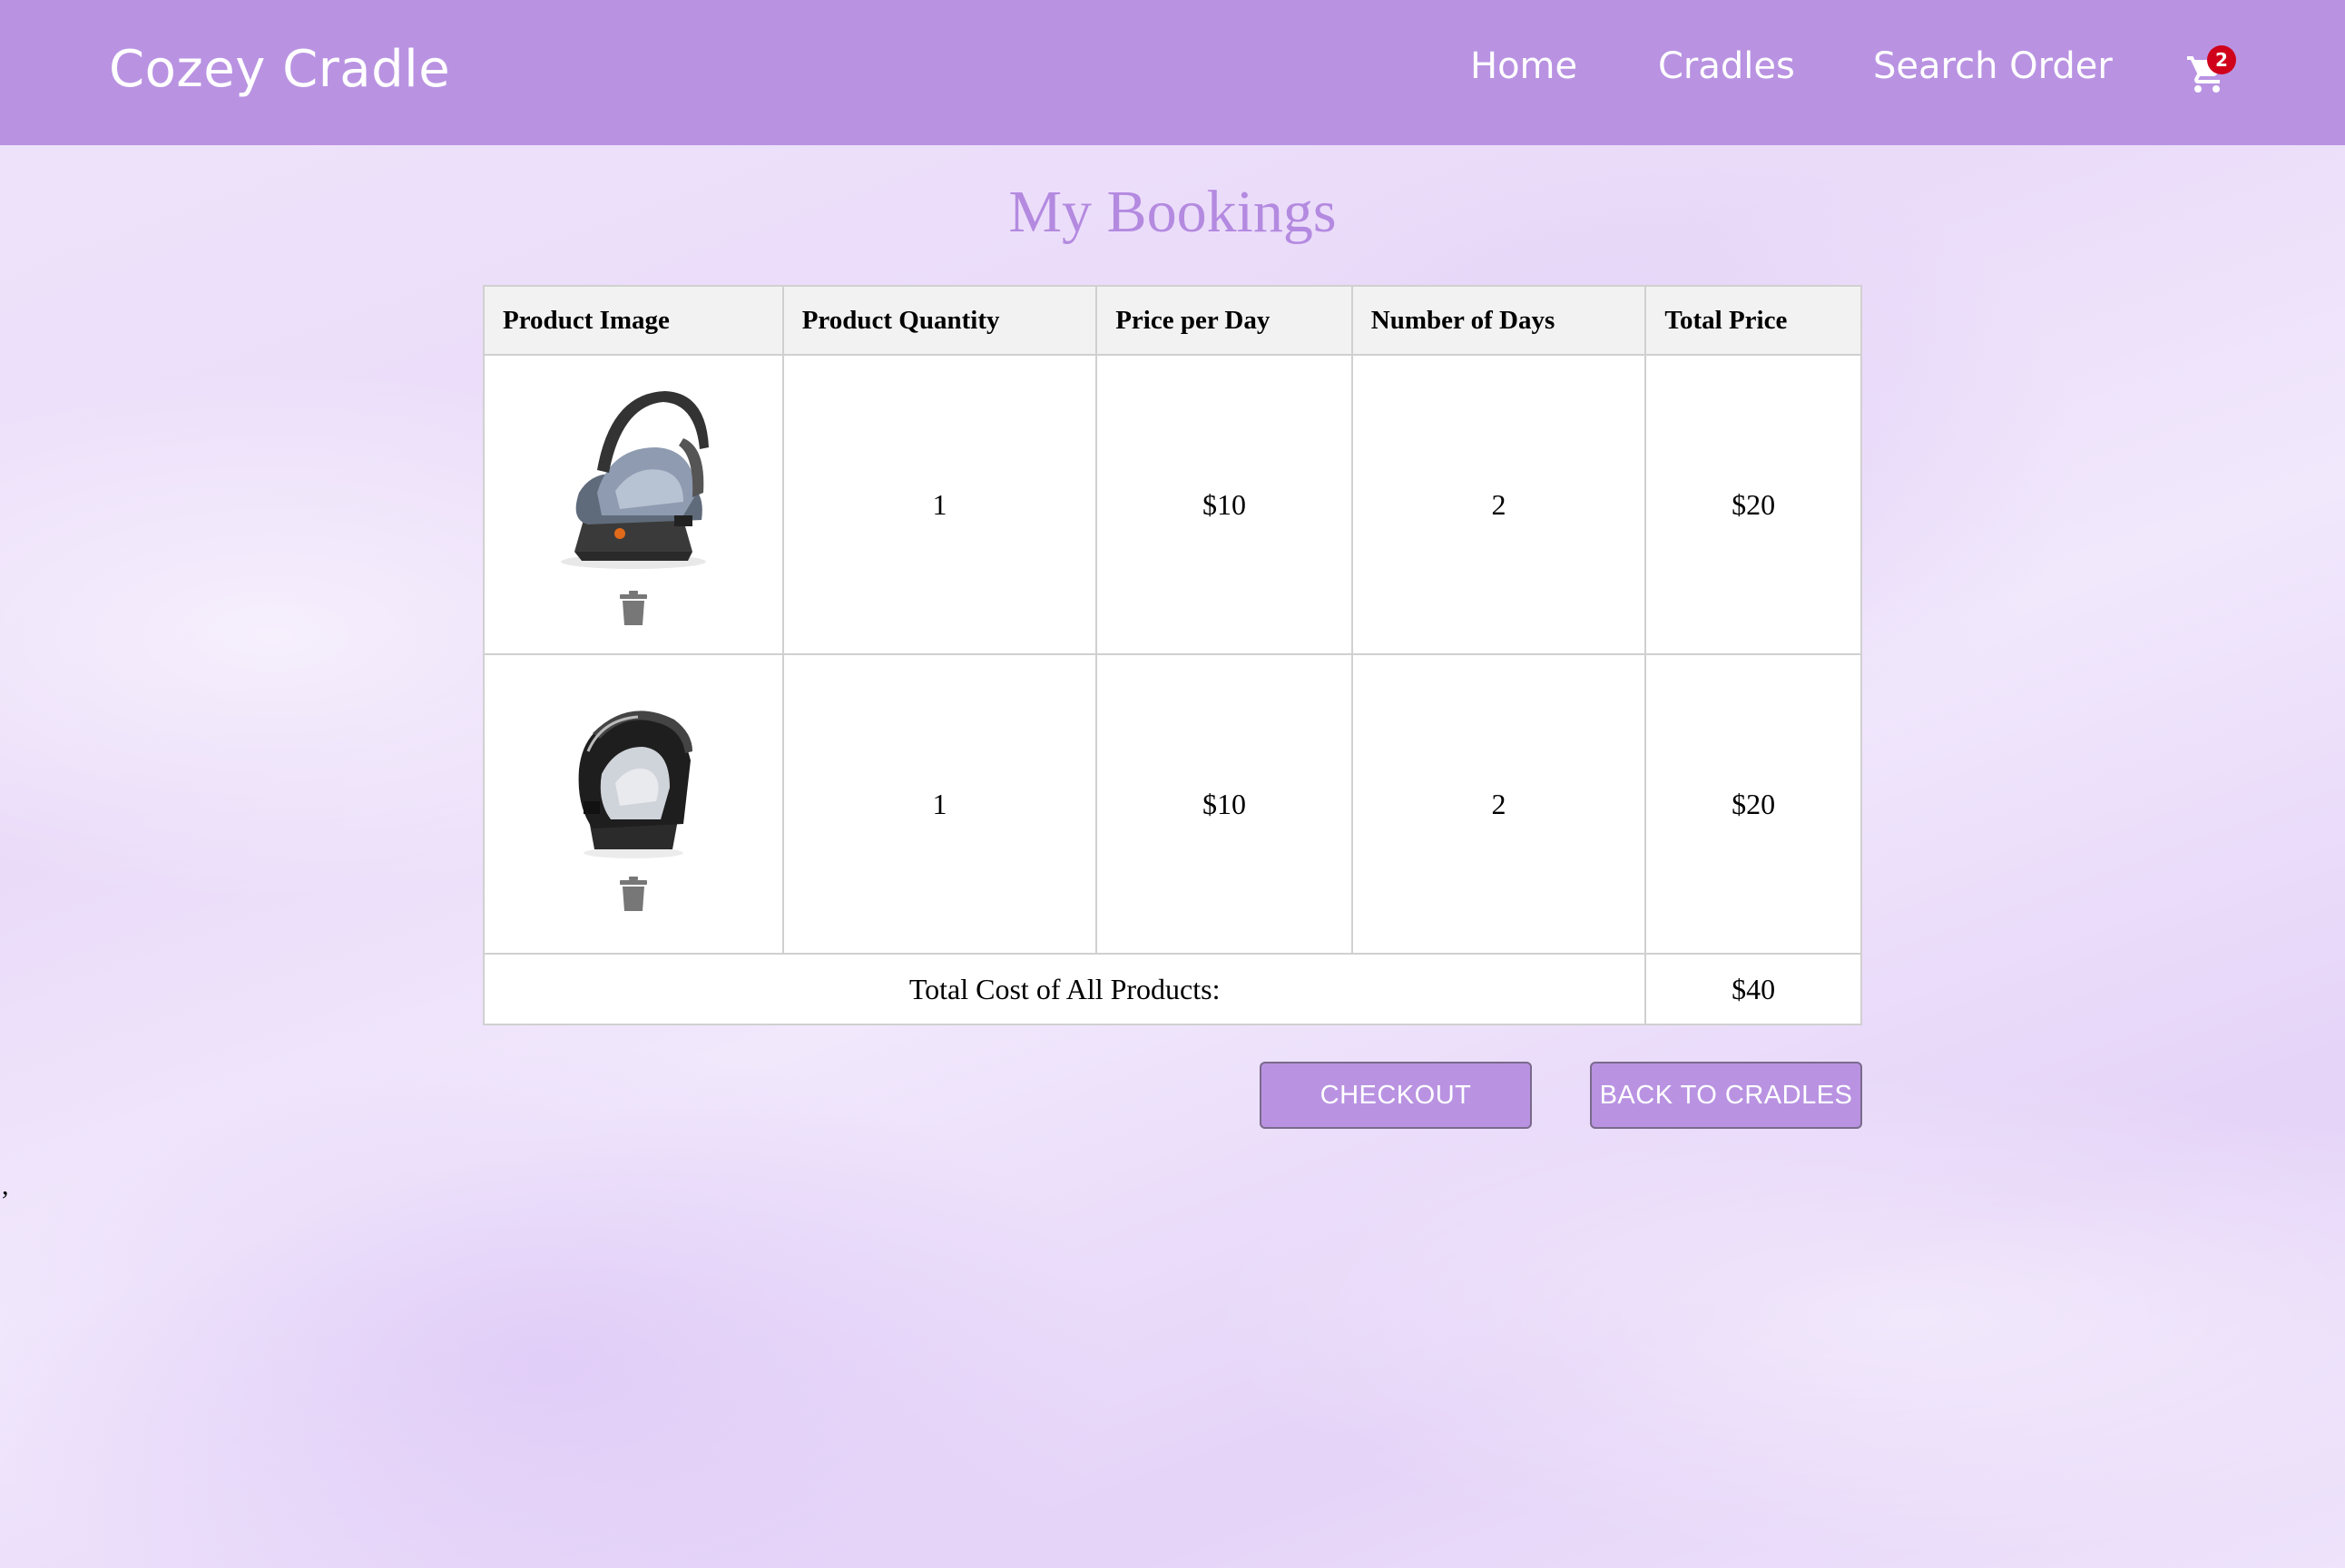 This screenshot has width=2345, height=1568. Describe the element at coordinates (1498, 320) in the screenshot. I see `header-number-of-days: Number of Days` at that location.